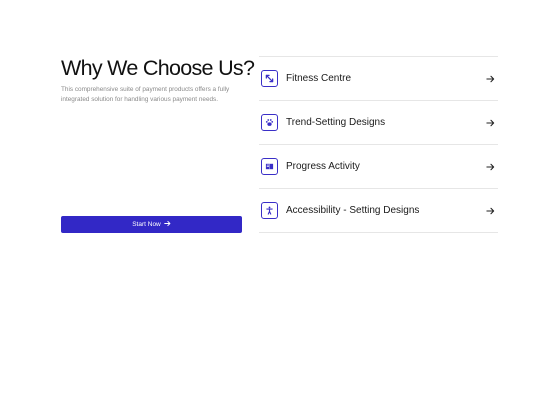 The width and height of the screenshot is (560, 400). What do you see at coordinates (378, 167) in the screenshot?
I see `feature-item-progress-activity: Progress Activity` at bounding box center [378, 167].